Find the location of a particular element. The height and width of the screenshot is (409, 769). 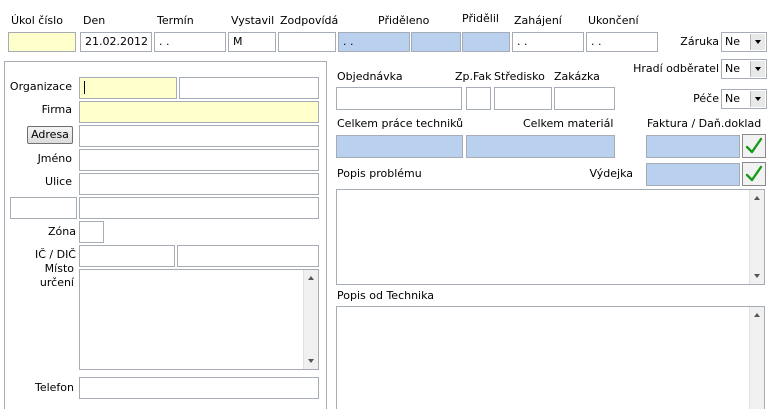

celkem-material-field is located at coordinates (540, 146).